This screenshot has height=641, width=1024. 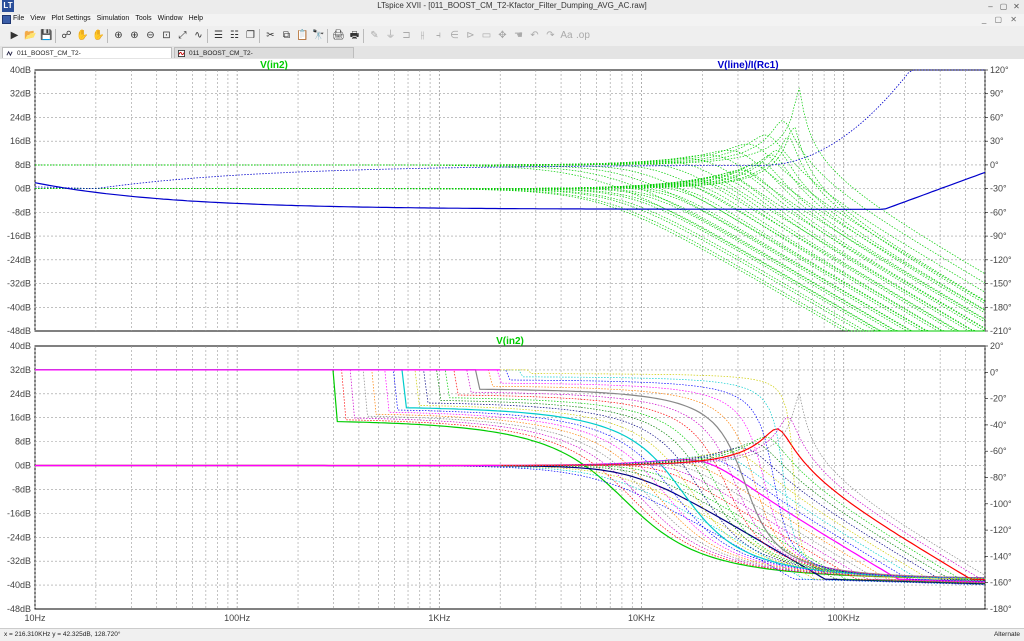 I want to click on redo-icon: ↷, so click(x=550, y=35).